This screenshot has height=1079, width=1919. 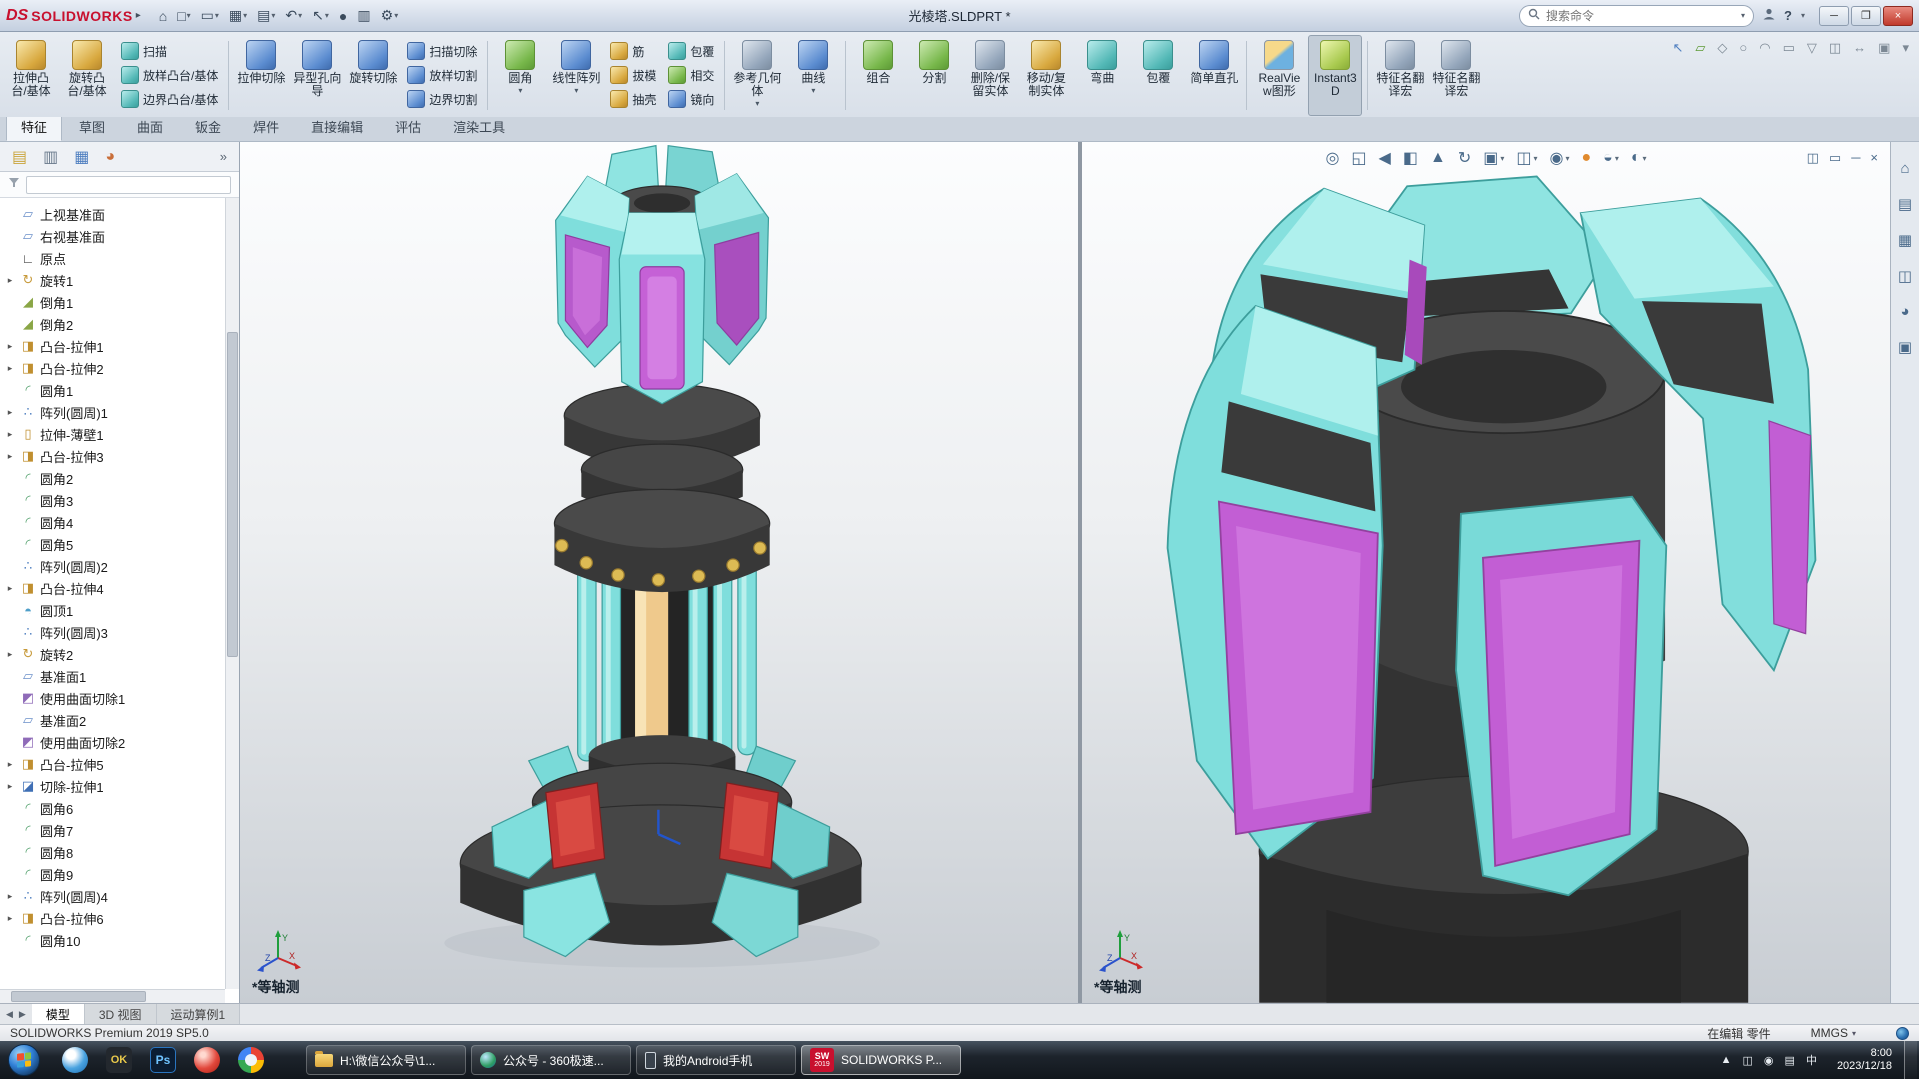 I want to click on zoom-area-button: ◱, so click(x=1358, y=158).